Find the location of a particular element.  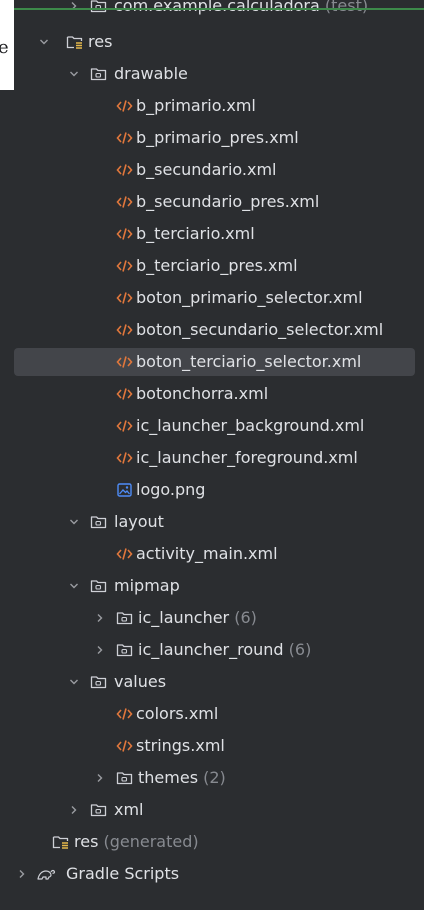

tree-item-label: ic_launcher (6) is located at coordinates (197, 618).